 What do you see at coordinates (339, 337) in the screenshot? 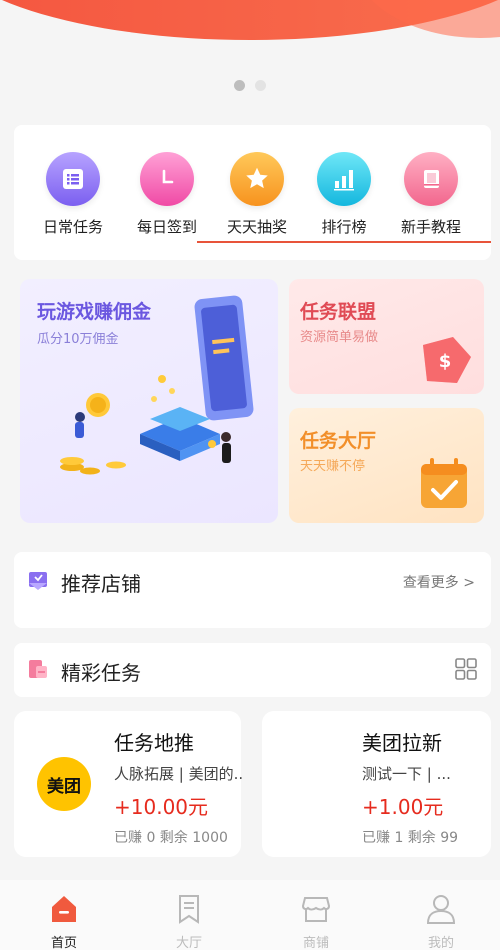
I see `promo-subtitle: 资源简单易做` at bounding box center [339, 337].